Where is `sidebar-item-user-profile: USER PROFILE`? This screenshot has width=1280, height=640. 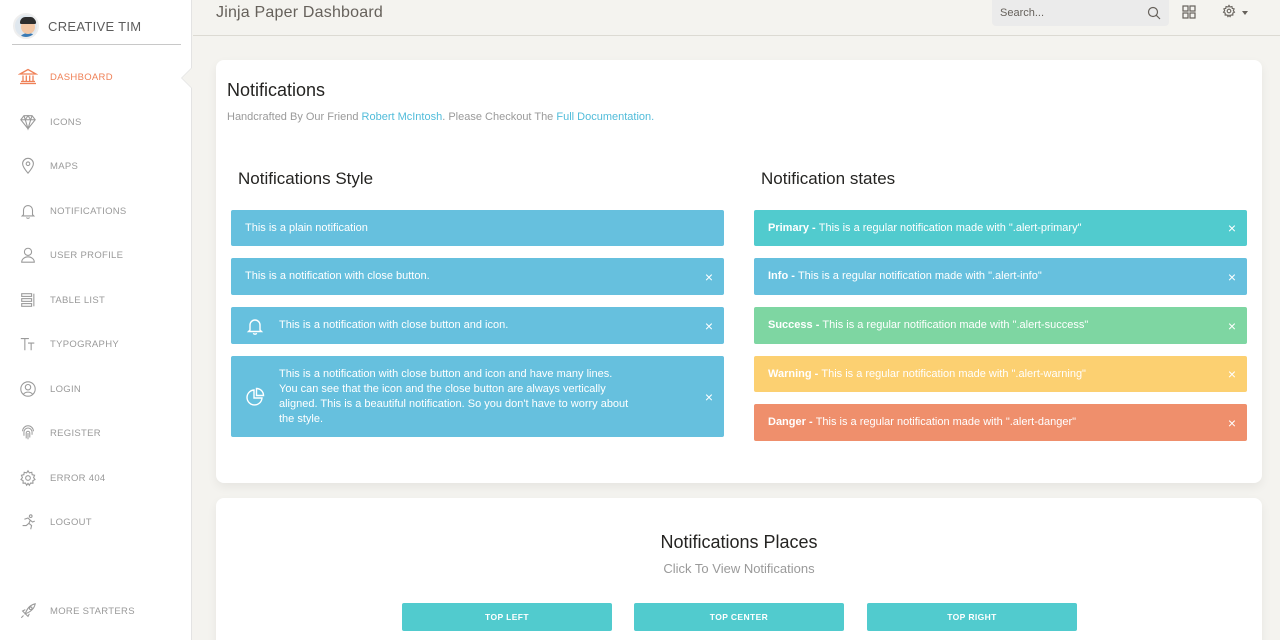
sidebar-item-user-profile: USER PROFILE is located at coordinates (96, 255).